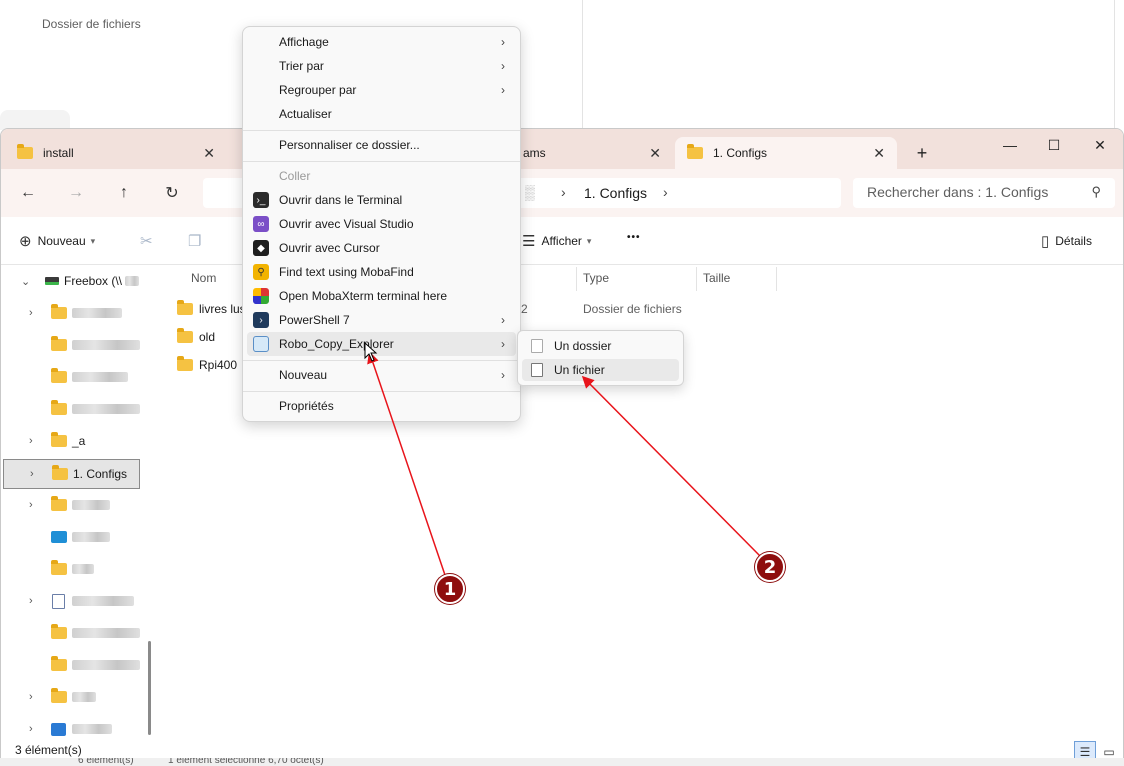 Image resolution: width=1124 pixels, height=766 pixels. What do you see at coordinates (381, 66) in the screenshot?
I see `menu-item-trier: Trier par ›` at bounding box center [381, 66].